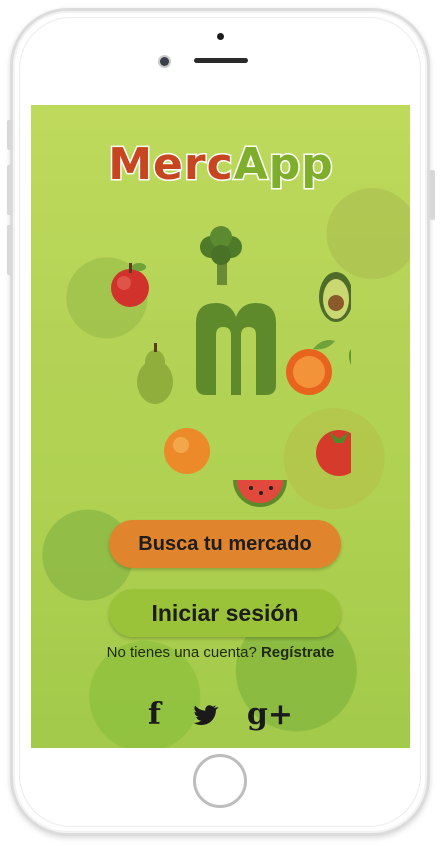 The image size is (442, 847). What do you see at coordinates (130, 285) in the screenshot?
I see `apple-icon` at bounding box center [130, 285].